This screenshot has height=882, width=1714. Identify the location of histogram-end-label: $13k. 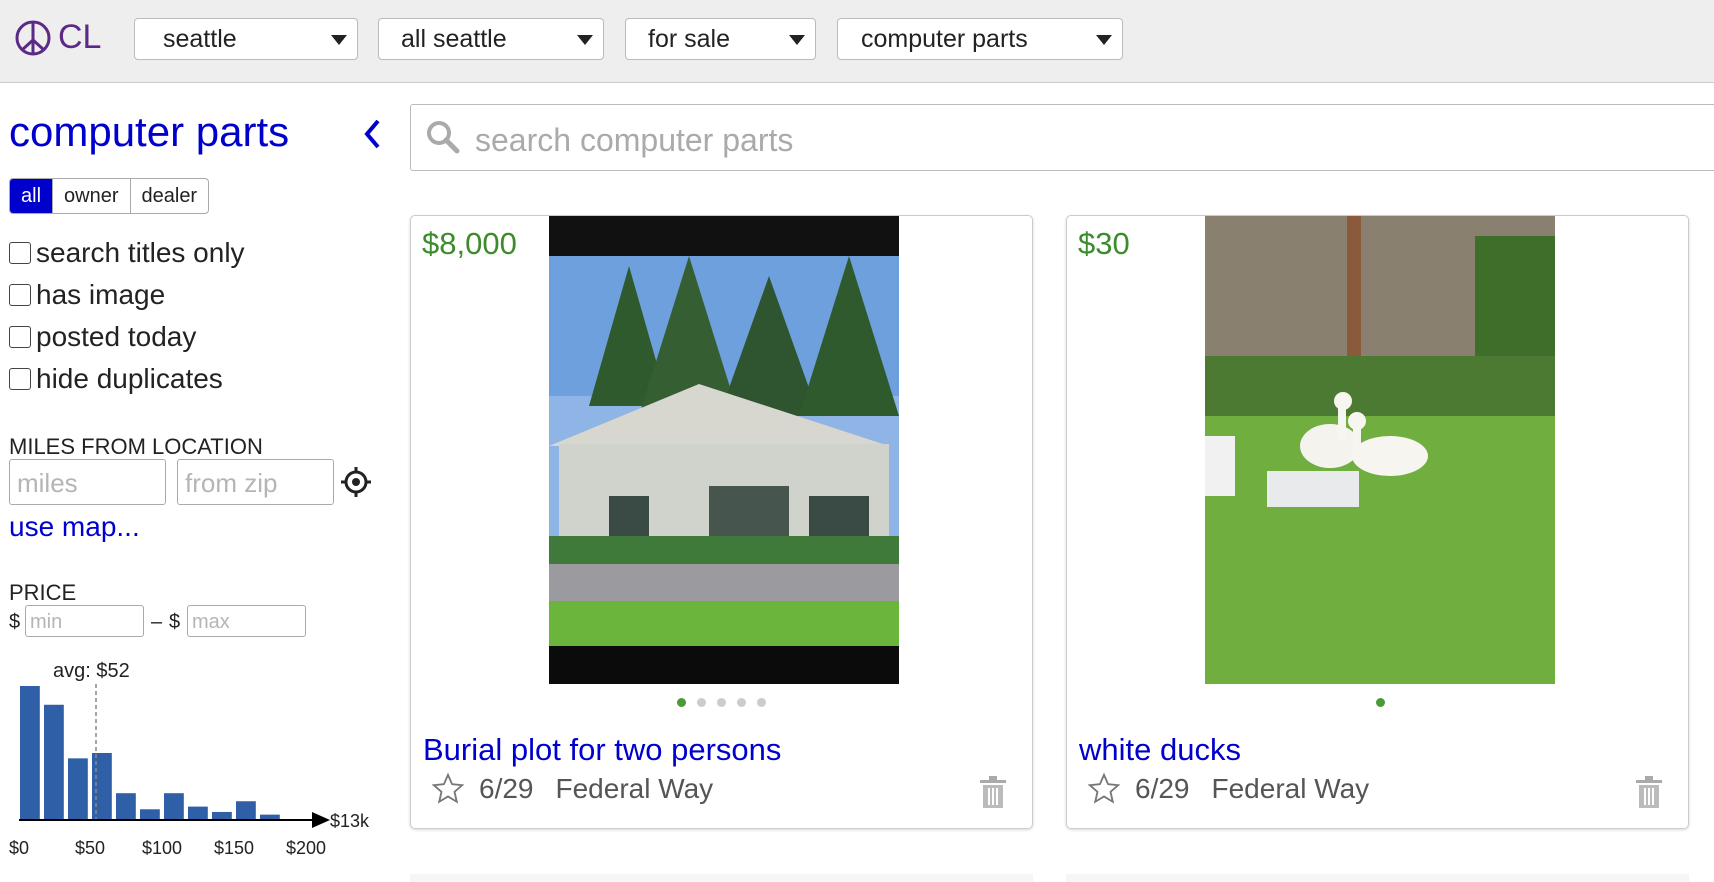
(350, 821).